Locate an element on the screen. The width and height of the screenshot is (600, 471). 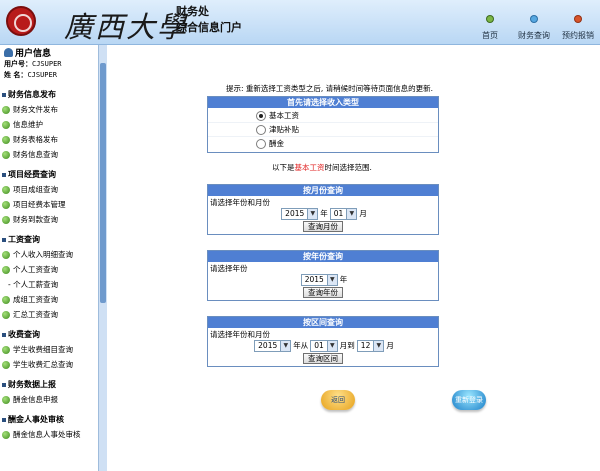
menu-item-group-salary-query: 成组工资查询 is located at coordinates (49, 300).